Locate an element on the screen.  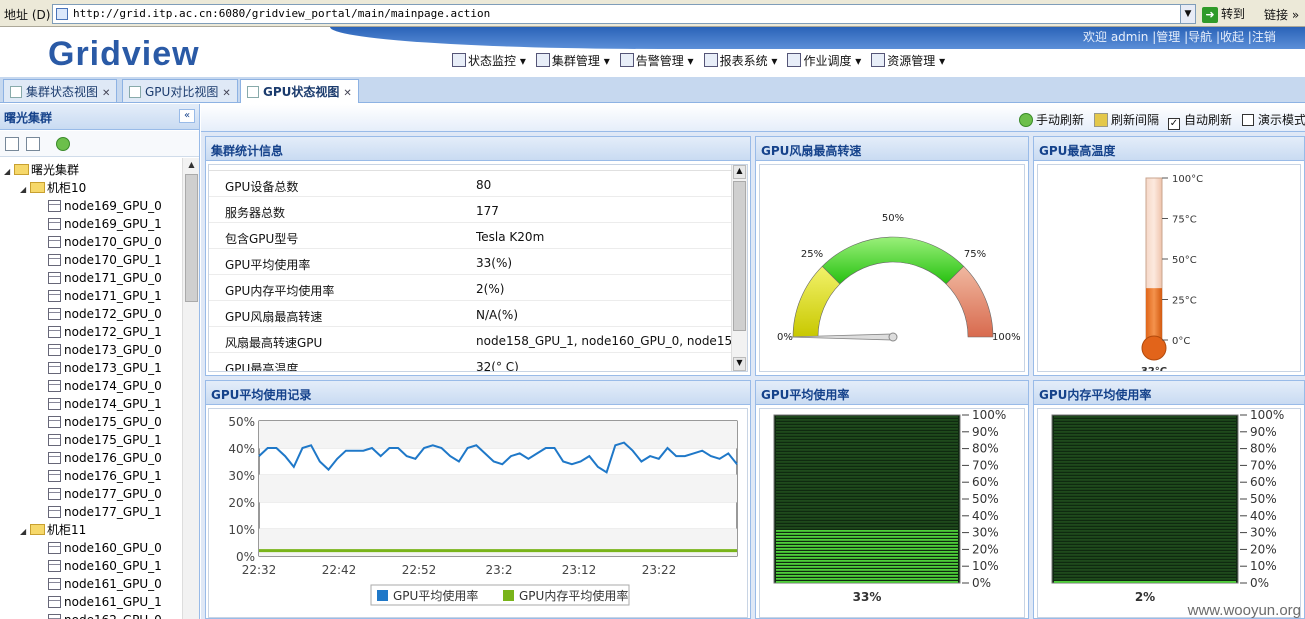
tree-node: node171_GPU_1 is located at coordinates (105, 296).